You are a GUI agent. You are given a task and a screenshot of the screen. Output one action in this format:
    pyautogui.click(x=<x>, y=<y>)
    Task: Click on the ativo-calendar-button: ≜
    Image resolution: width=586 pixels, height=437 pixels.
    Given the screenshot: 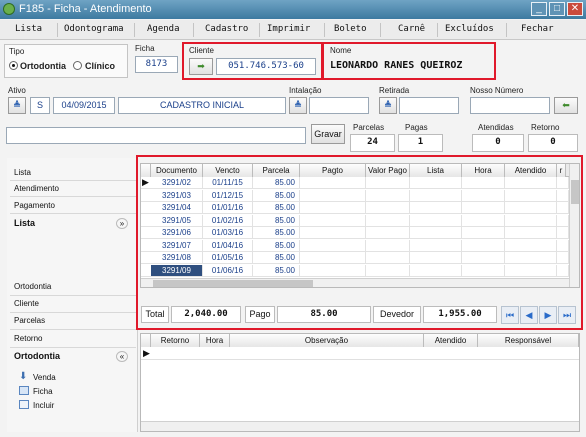 What is the action you would take?
    pyautogui.click(x=17, y=105)
    